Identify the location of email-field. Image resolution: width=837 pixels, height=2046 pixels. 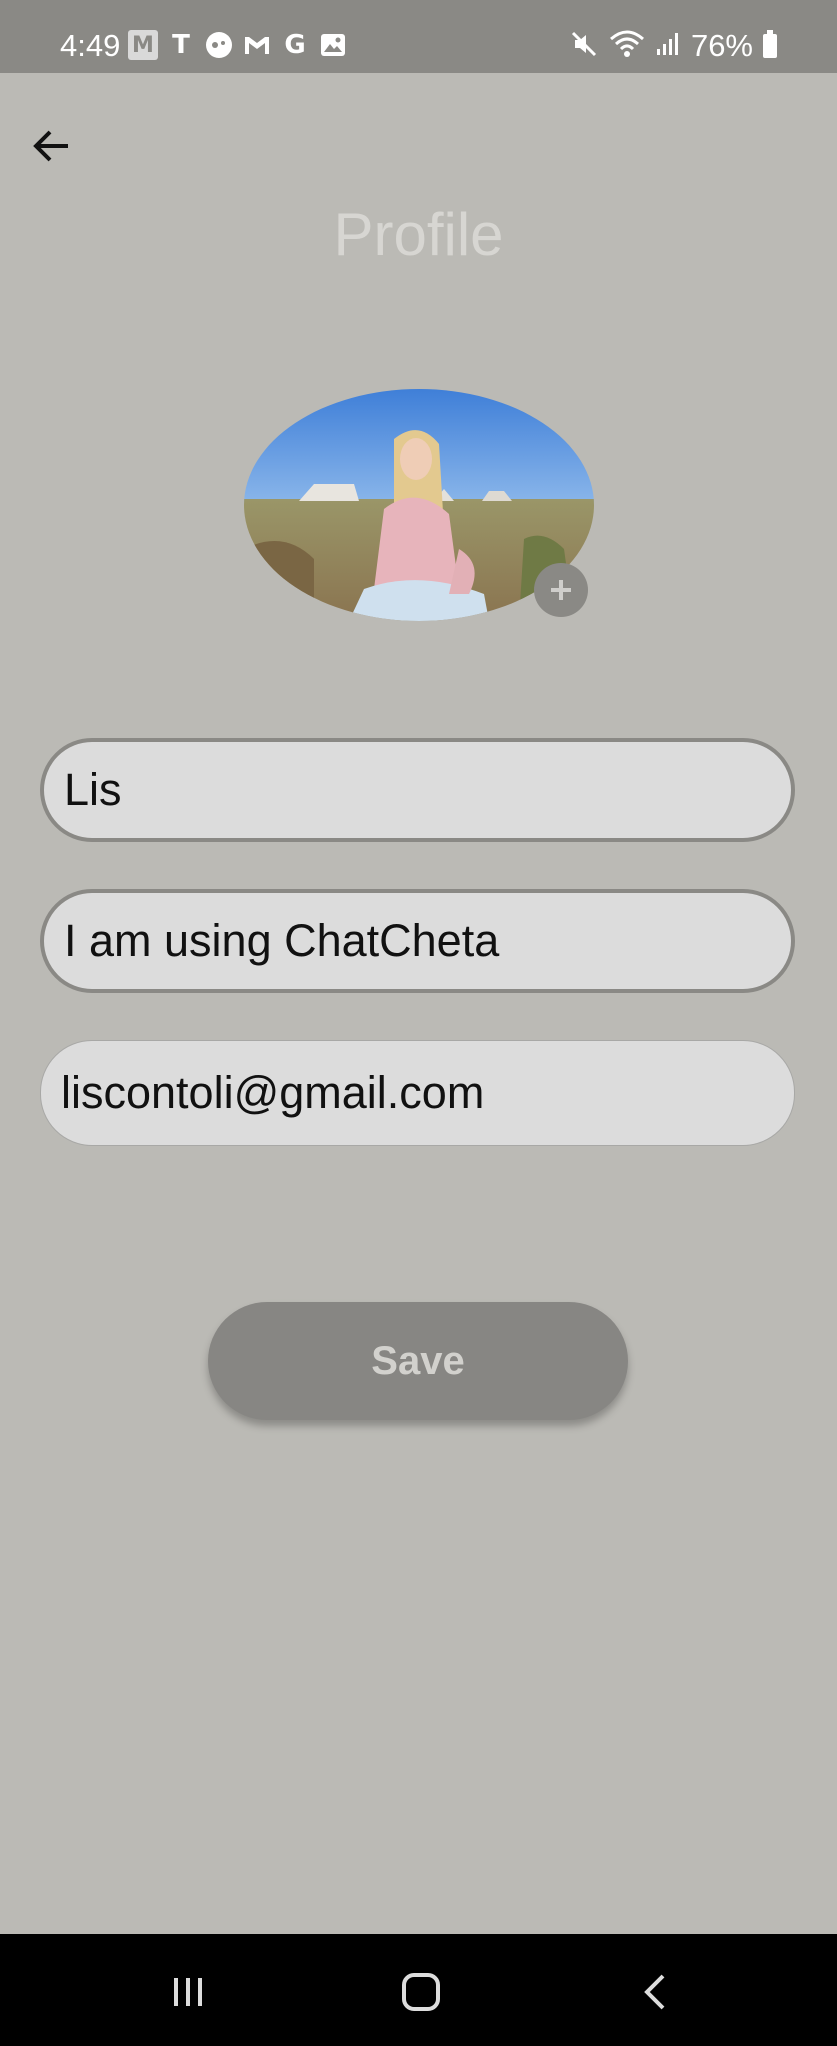
(417, 1093).